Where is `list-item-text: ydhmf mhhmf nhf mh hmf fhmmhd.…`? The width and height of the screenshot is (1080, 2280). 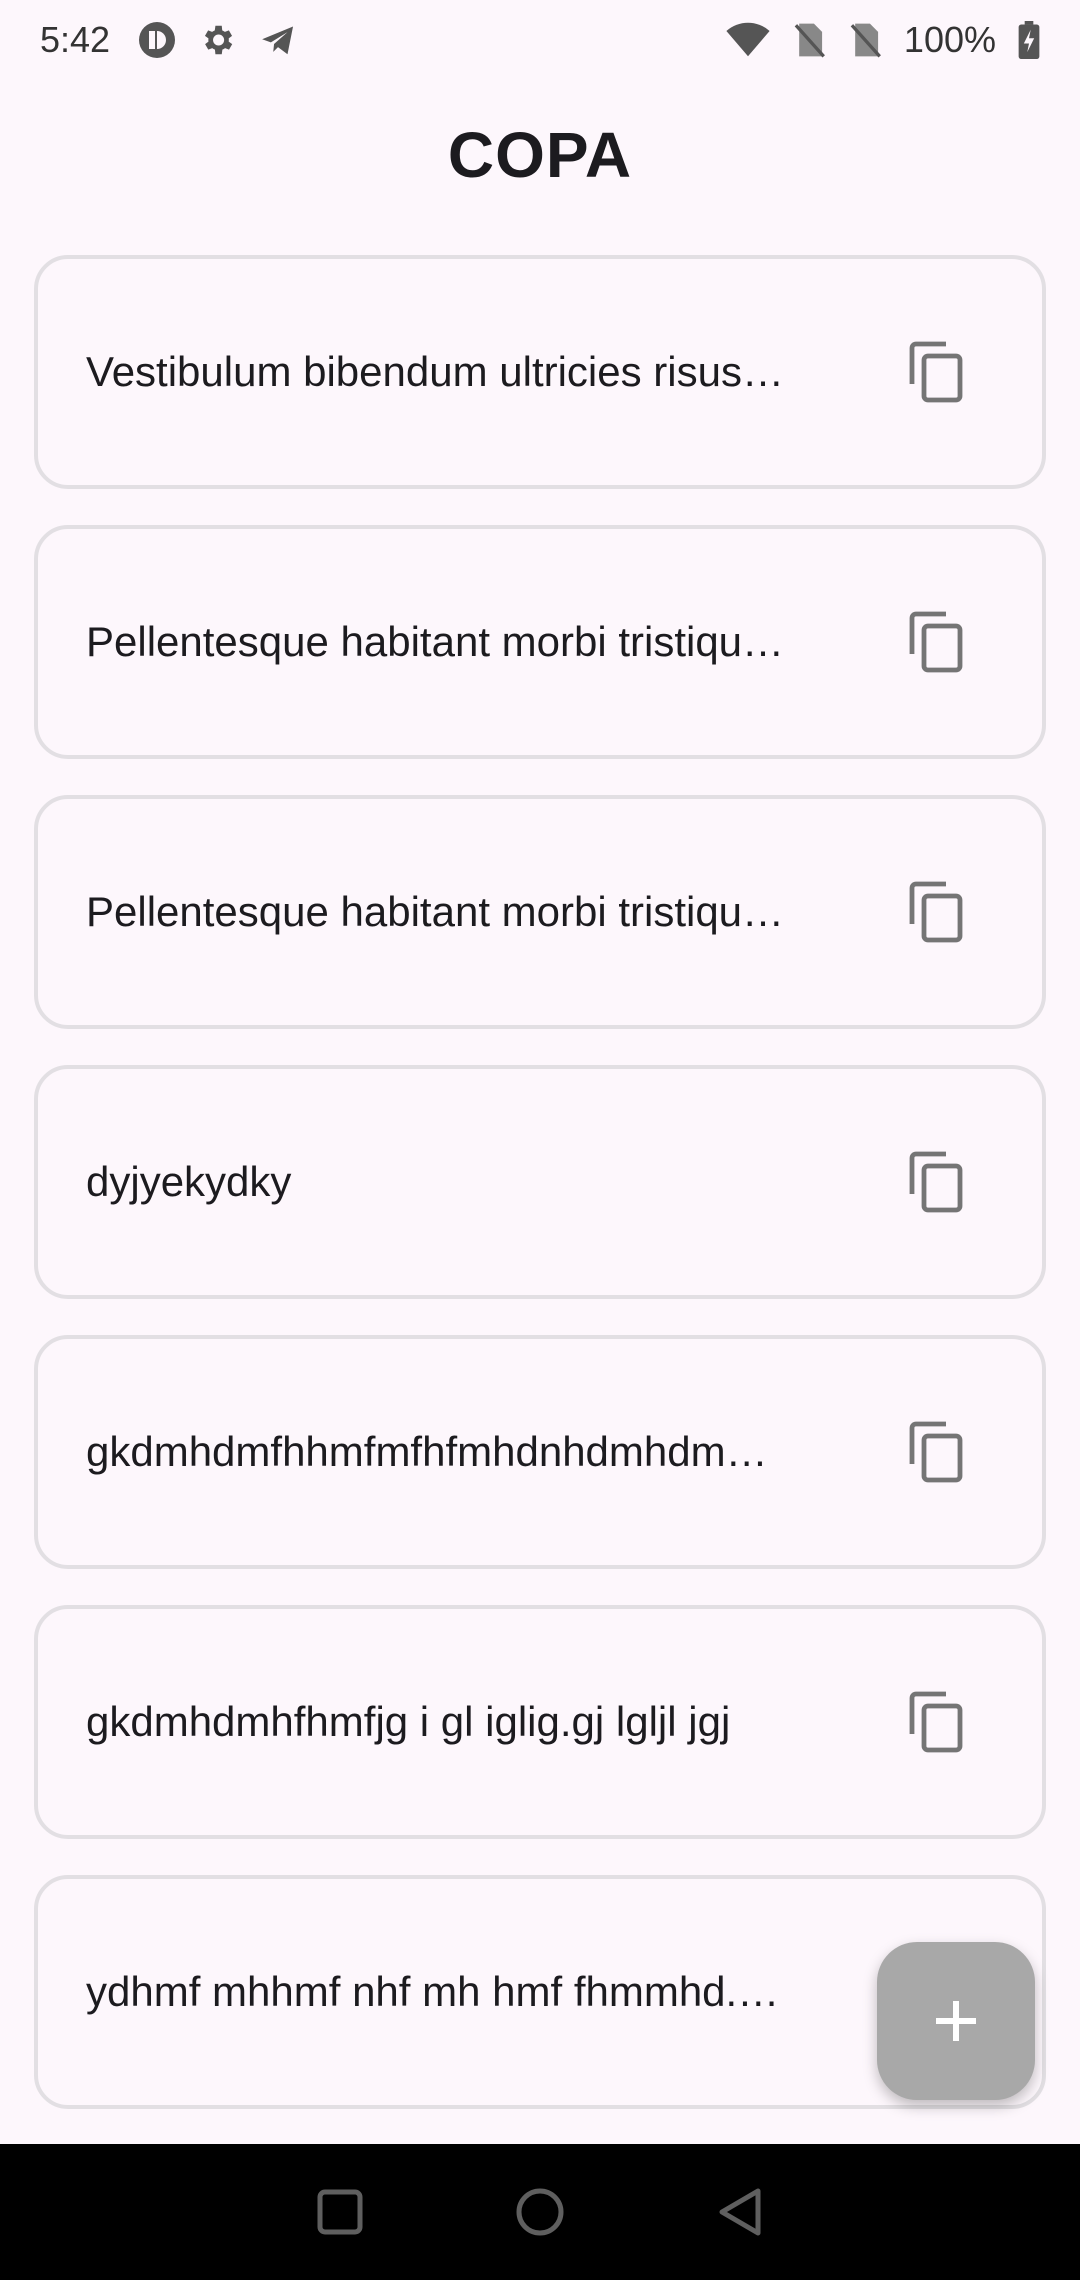 list-item-text: ydhmf mhhmf nhf mh hmf fhmmhd.… is located at coordinates (433, 1991).